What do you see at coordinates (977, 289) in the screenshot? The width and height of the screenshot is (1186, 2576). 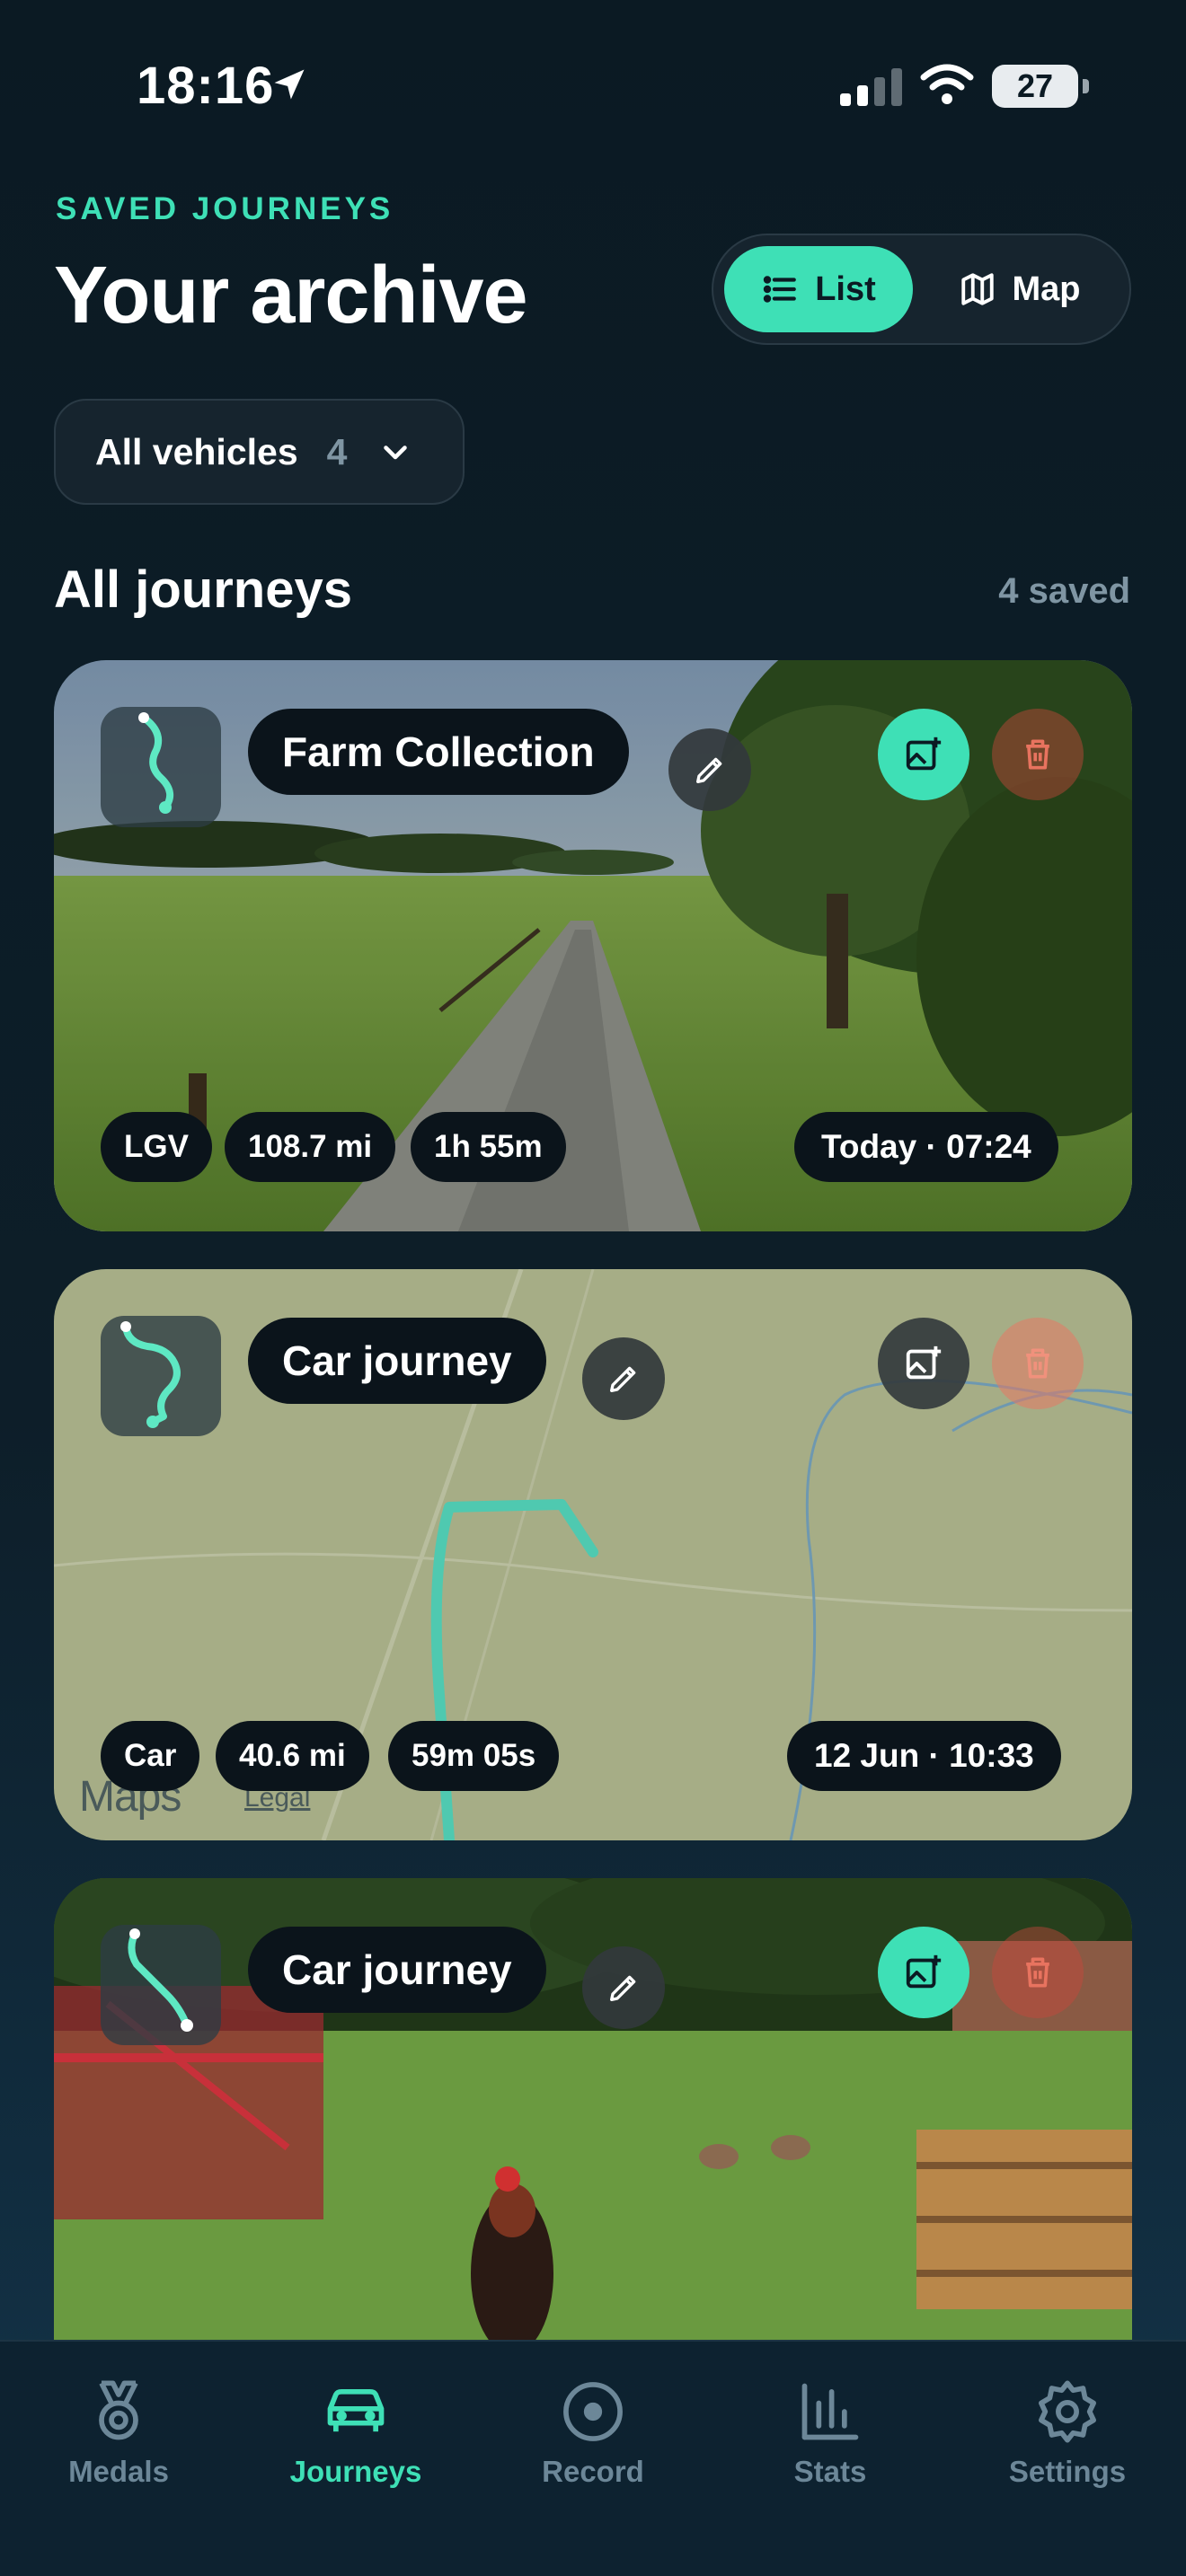 I see `map-icon` at bounding box center [977, 289].